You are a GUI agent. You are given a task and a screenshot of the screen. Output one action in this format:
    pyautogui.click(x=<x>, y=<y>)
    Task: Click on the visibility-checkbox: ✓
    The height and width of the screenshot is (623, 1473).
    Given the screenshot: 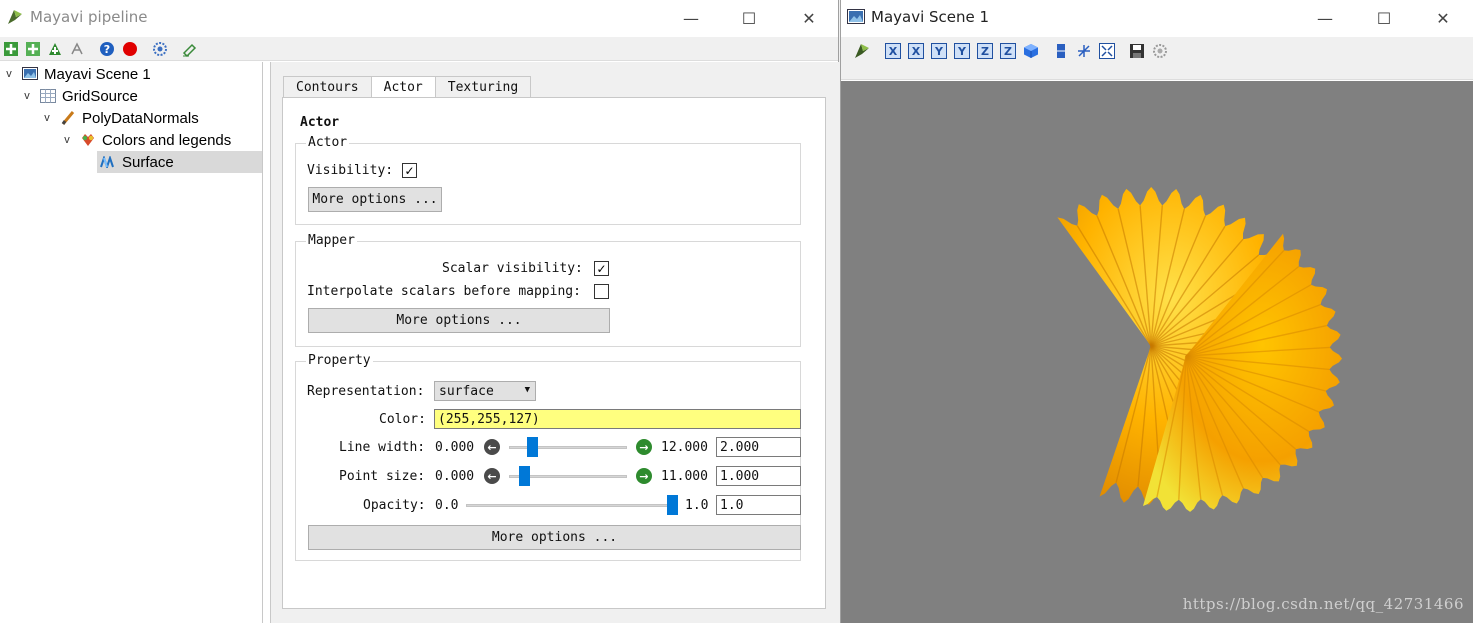 What is the action you would take?
    pyautogui.click(x=409, y=170)
    